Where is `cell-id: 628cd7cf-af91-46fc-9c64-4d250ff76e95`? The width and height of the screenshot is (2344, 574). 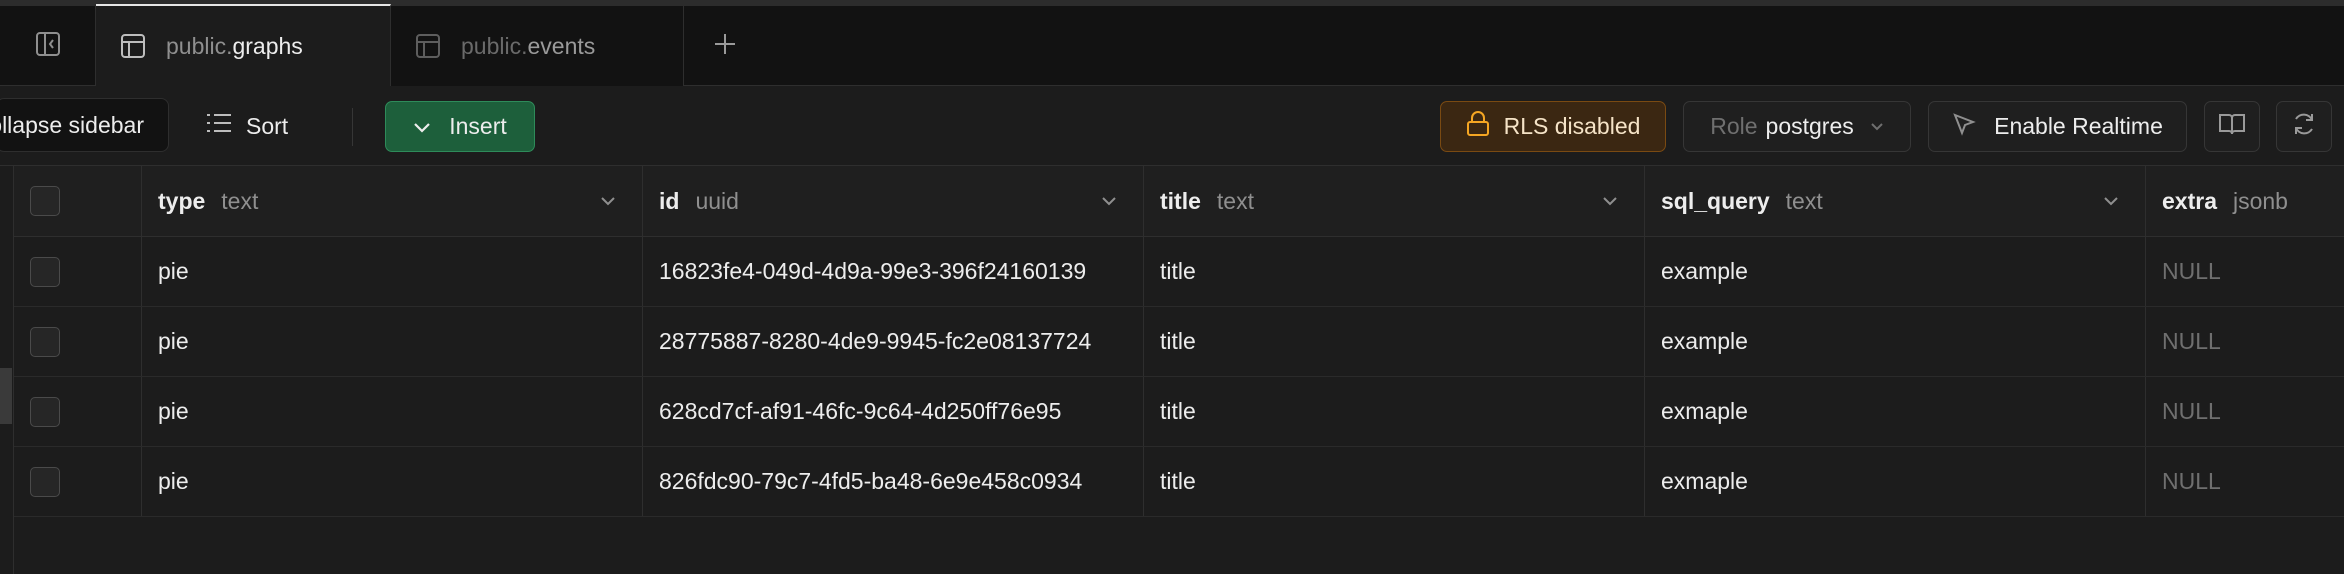
cell-id: 628cd7cf-af91-46fc-9c64-4d250ff76e95 is located at coordinates (893, 411).